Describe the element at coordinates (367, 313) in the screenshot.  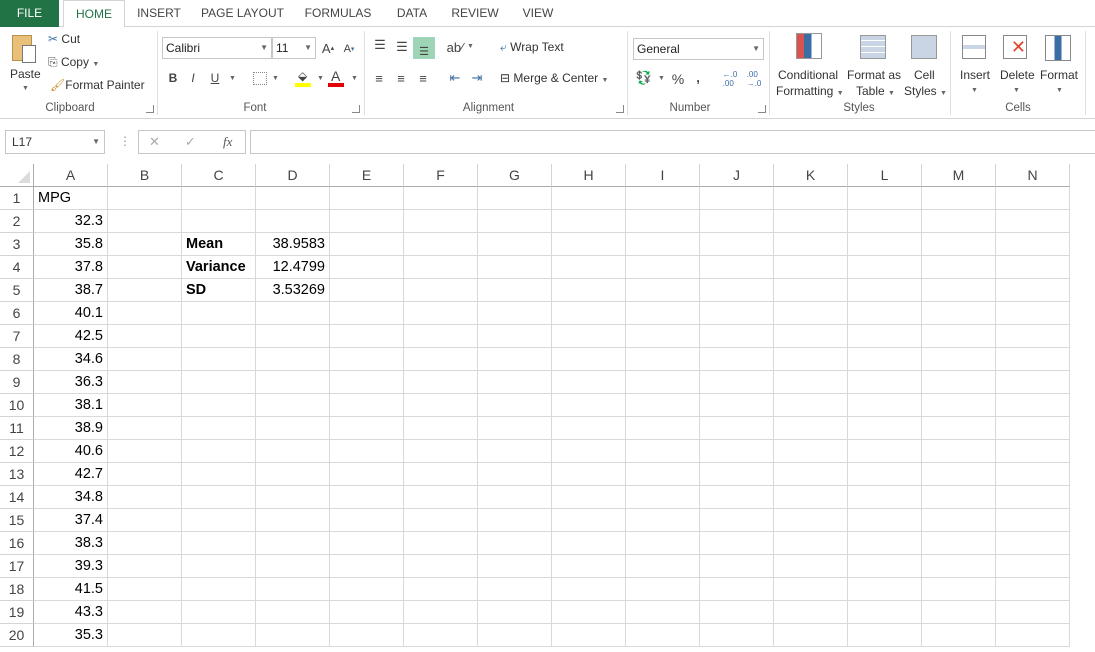
I see `cell-E6` at that location.